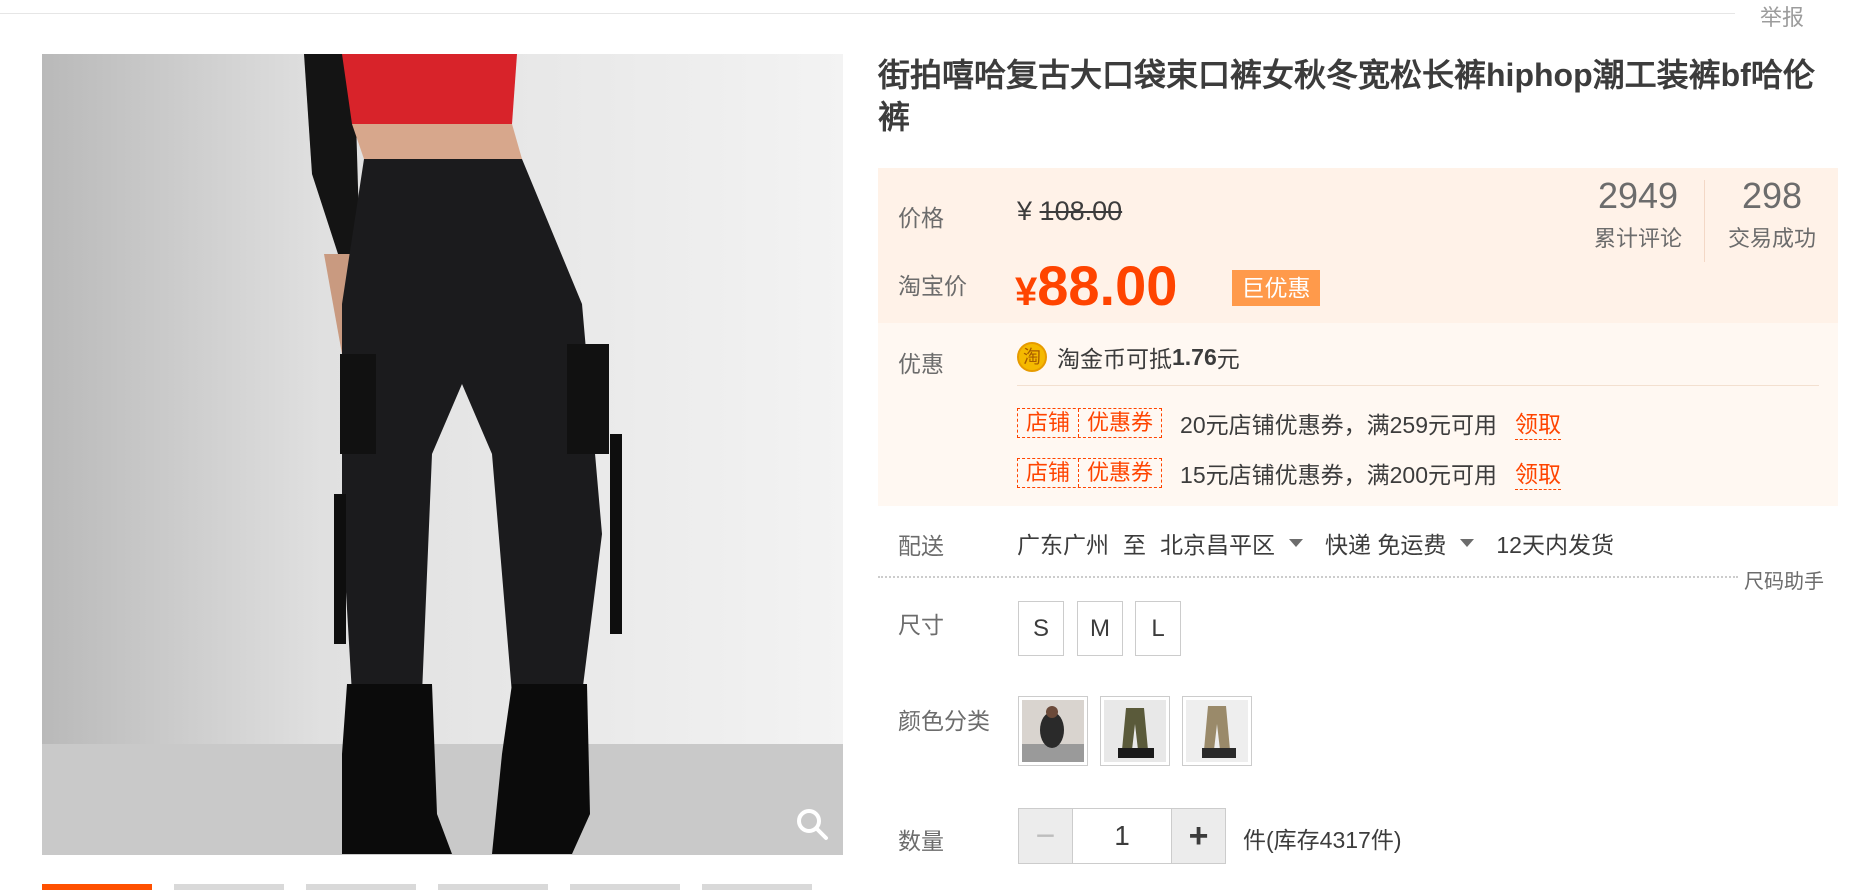  Describe the element at coordinates (1134, 545) in the screenshot. I see `ship-to-word: 至` at that location.